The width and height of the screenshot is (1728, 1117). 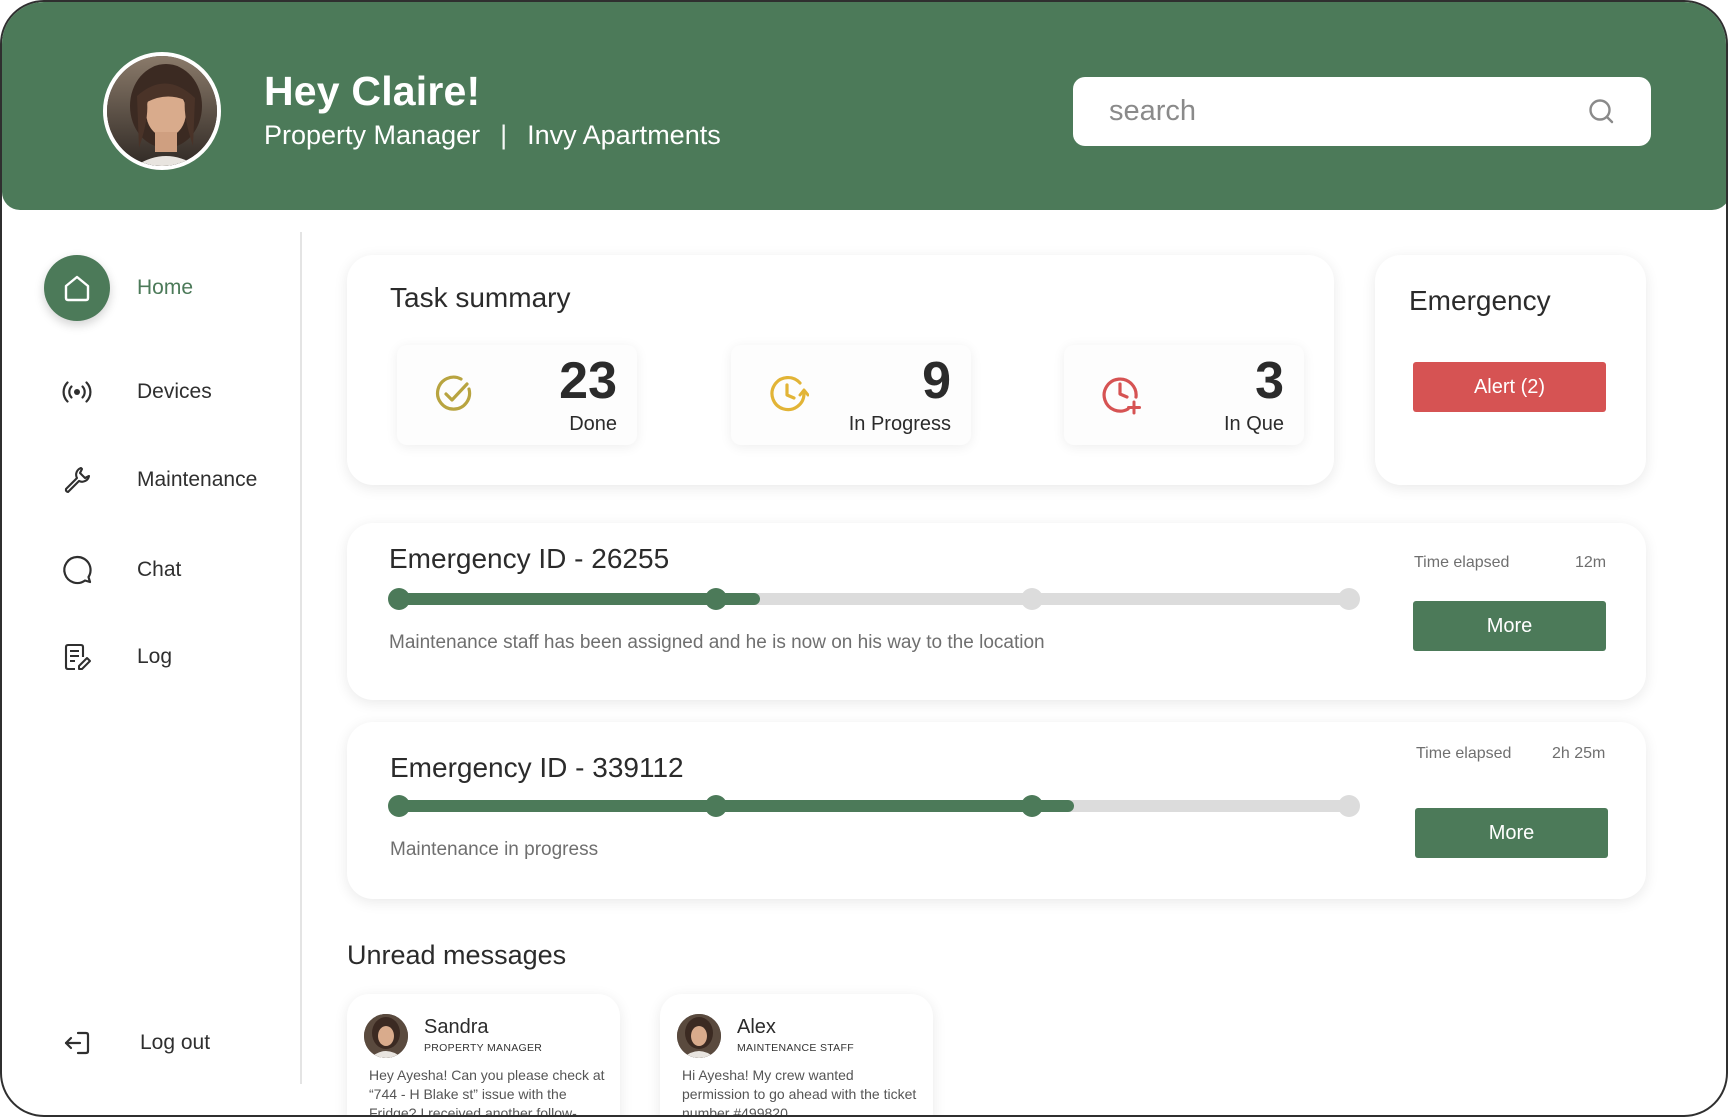 What do you see at coordinates (1253, 424) in the screenshot?
I see `stat-label: In Que` at bounding box center [1253, 424].